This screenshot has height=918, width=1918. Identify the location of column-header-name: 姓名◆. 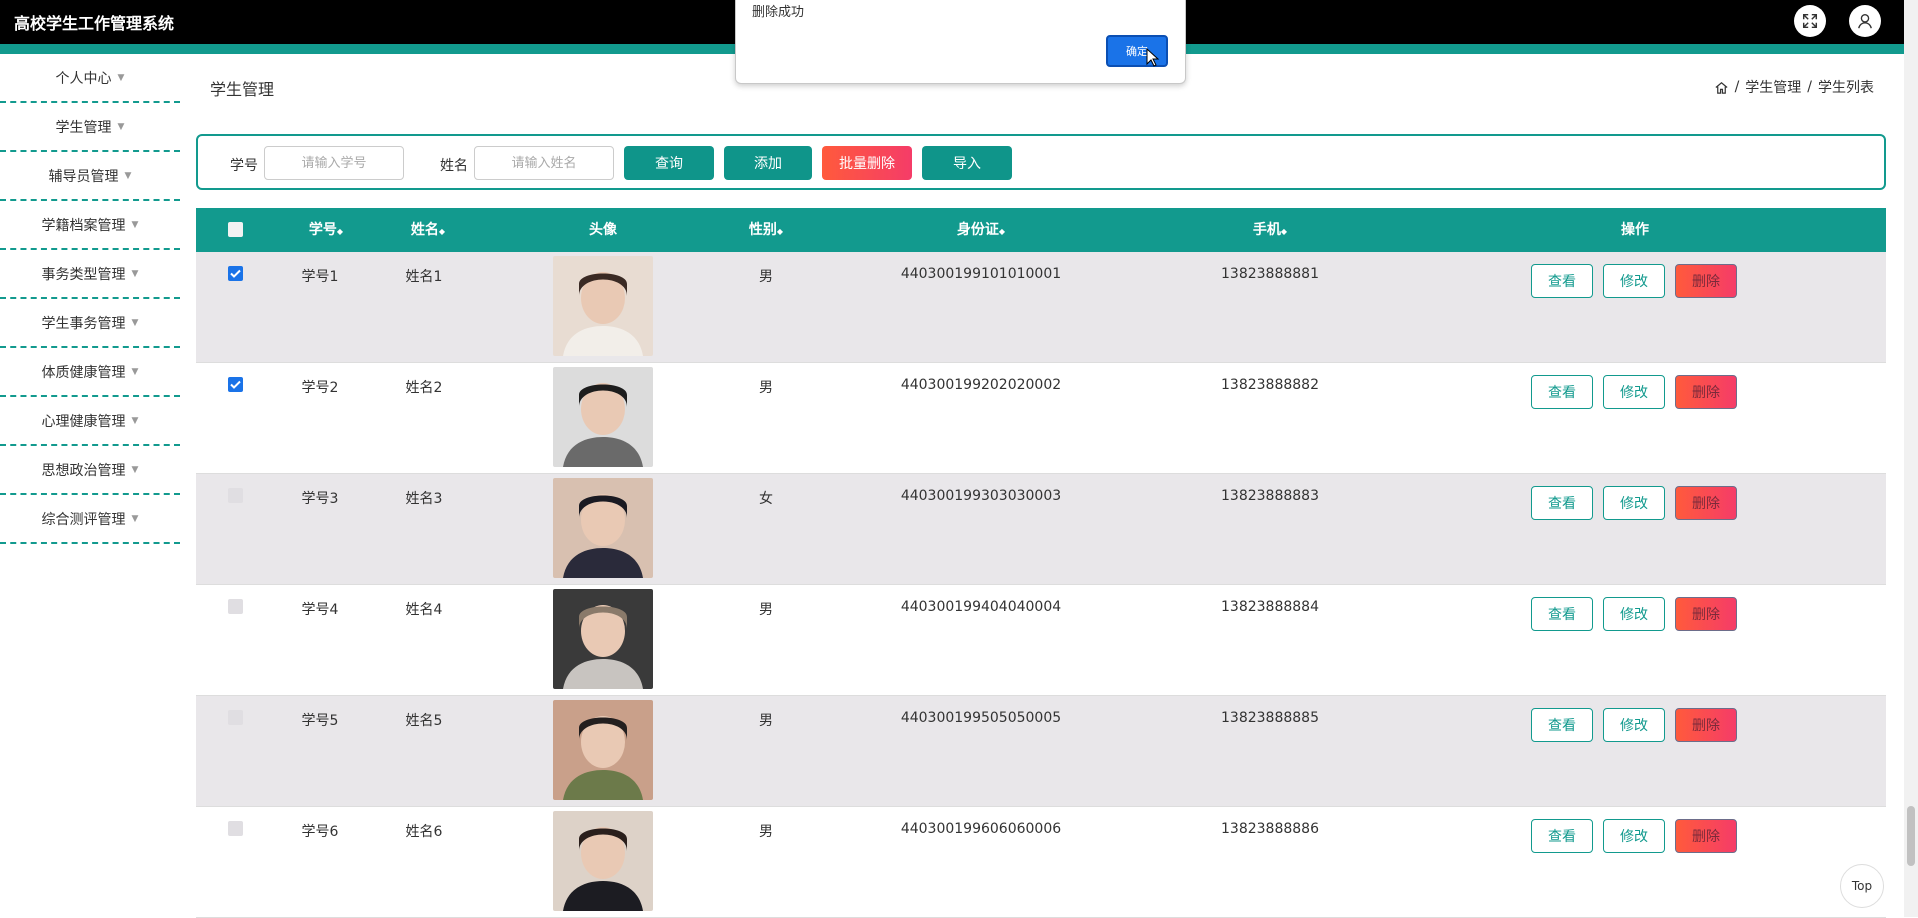
(428, 230).